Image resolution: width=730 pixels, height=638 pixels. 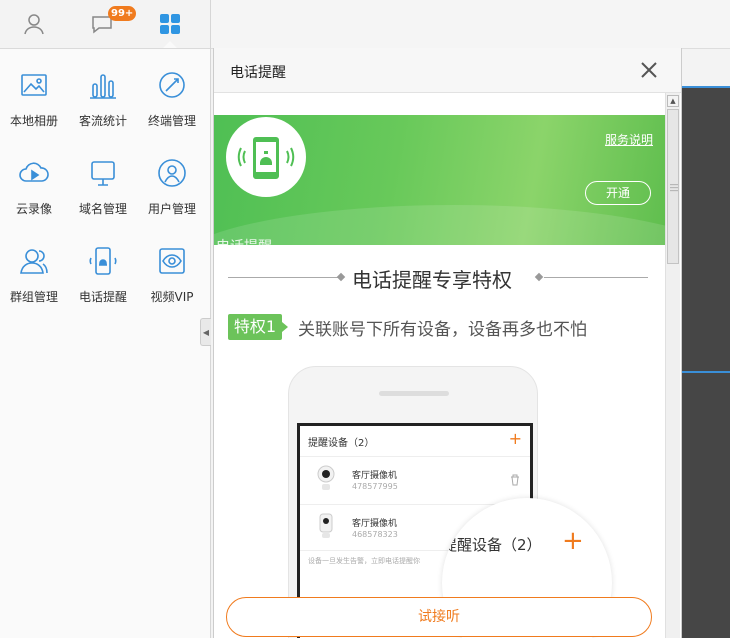 What do you see at coordinates (102, 297) in the screenshot?
I see `app-label: 电话提醒` at bounding box center [102, 297].